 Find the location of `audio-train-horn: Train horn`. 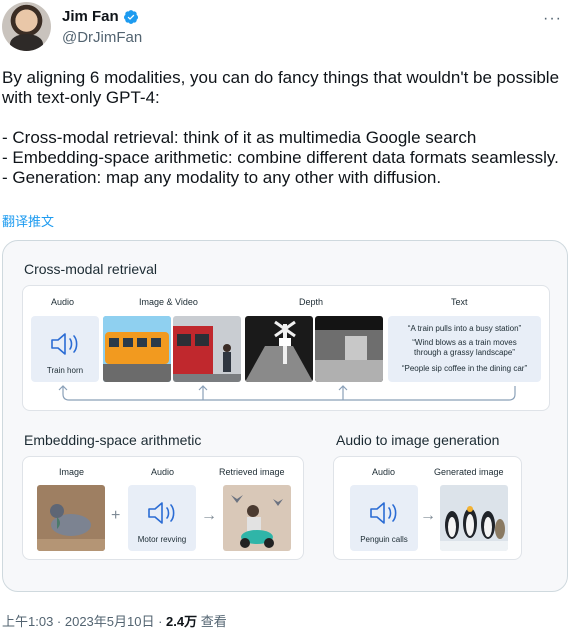

audio-train-horn: Train horn is located at coordinates (65, 349).